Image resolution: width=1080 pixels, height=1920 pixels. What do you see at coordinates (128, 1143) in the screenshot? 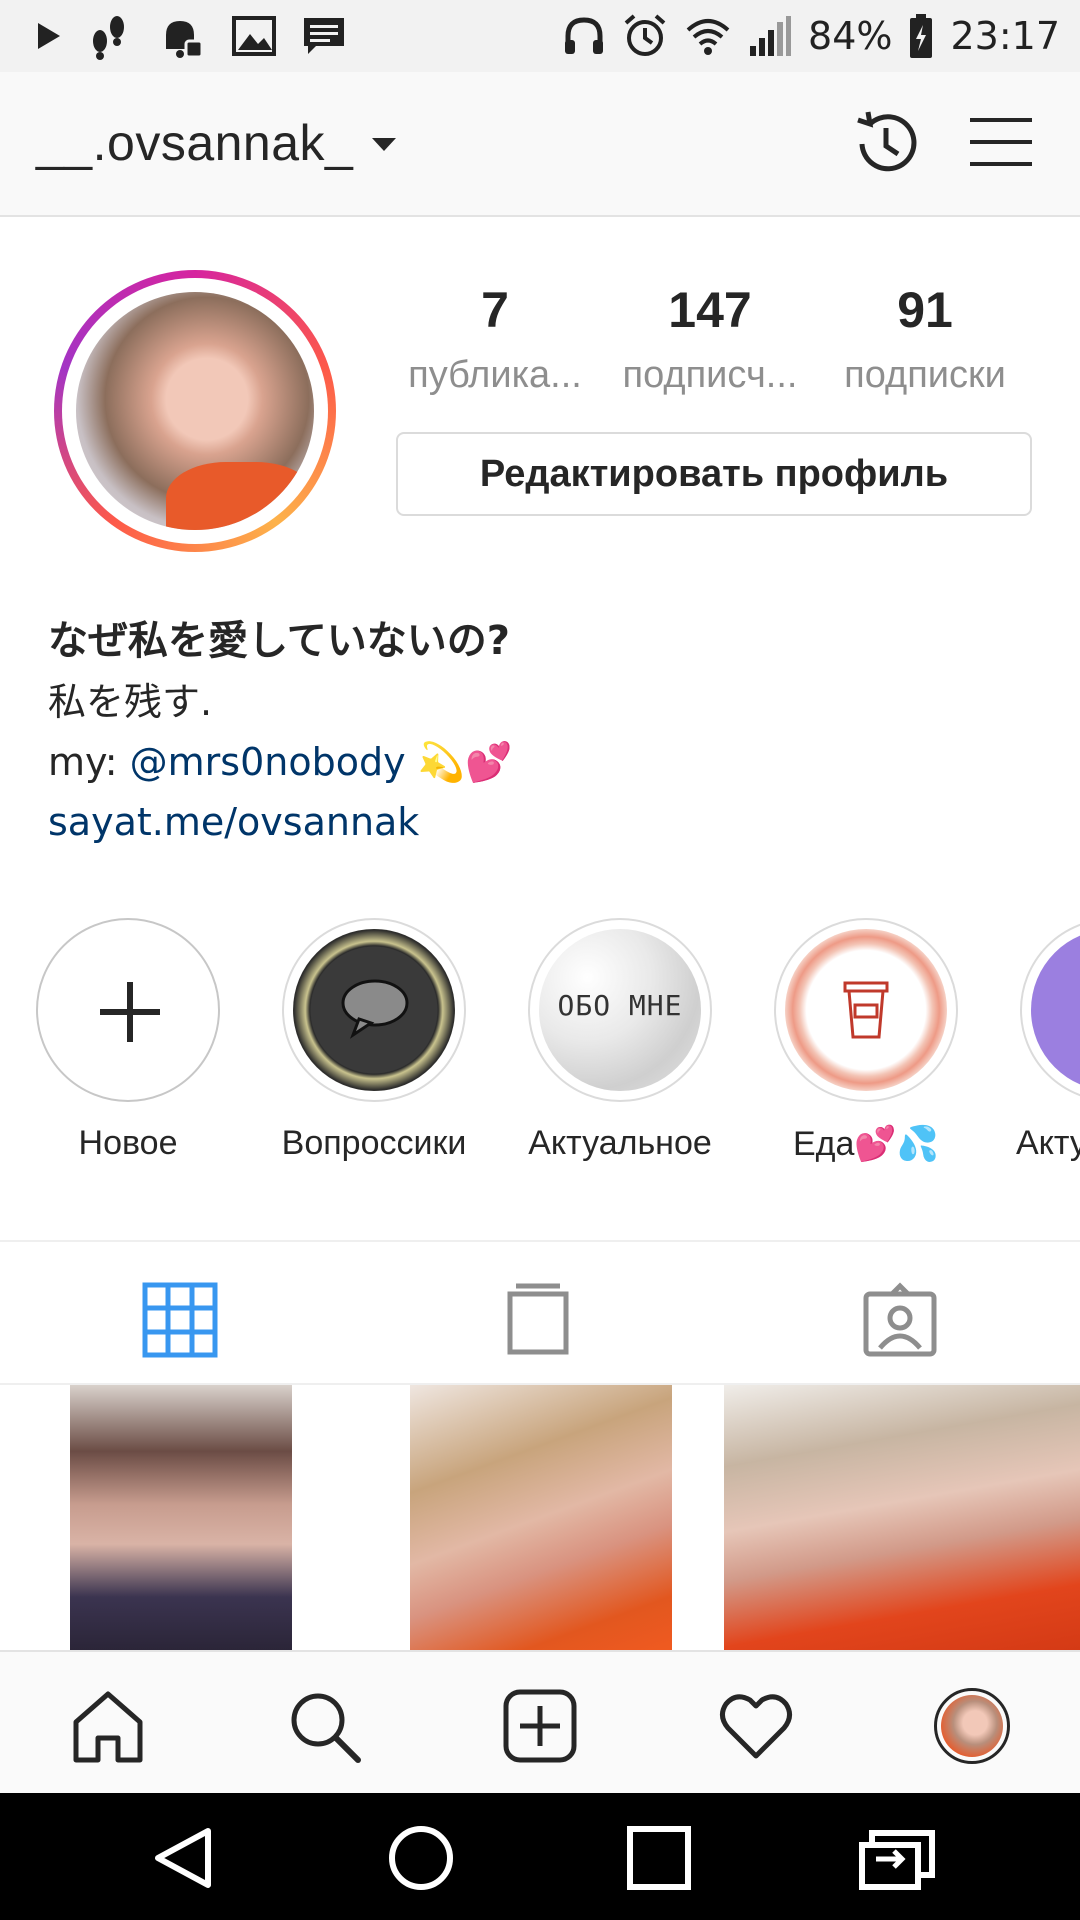
I see `highlight-label: Новое` at bounding box center [128, 1143].